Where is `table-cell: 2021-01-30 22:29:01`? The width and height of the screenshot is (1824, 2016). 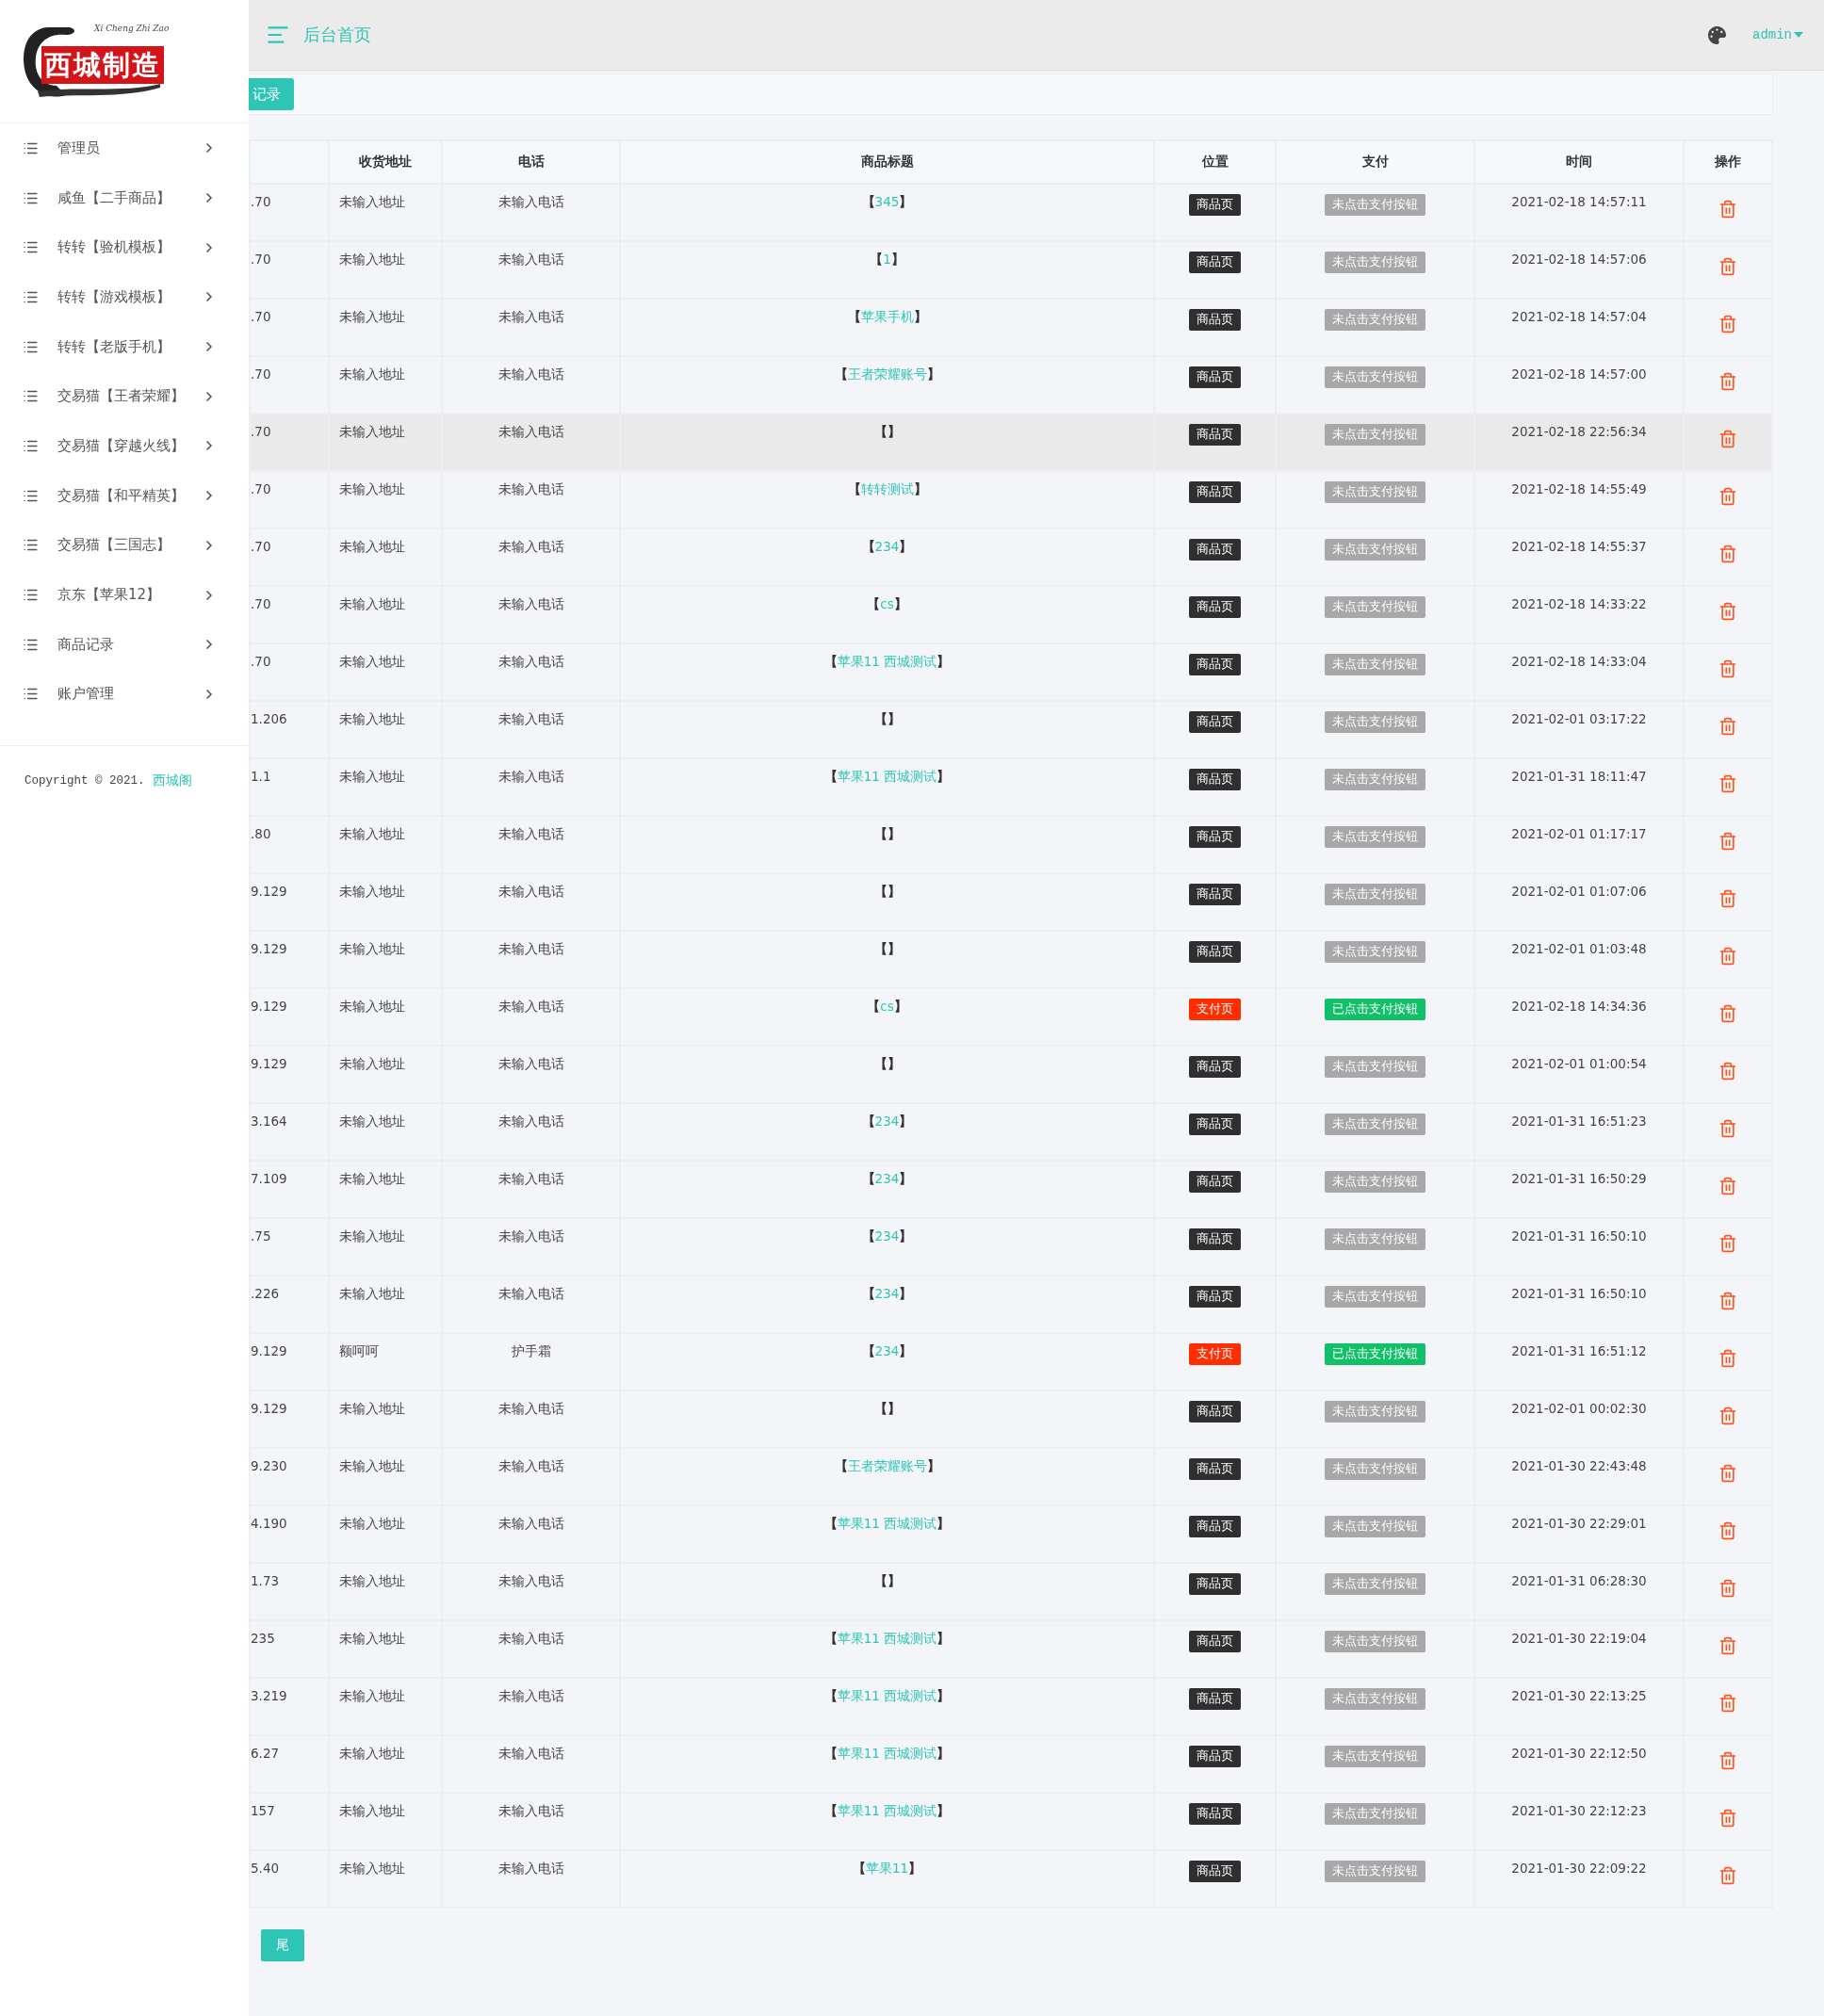
table-cell: 2021-01-30 22:29:01 is located at coordinates (1579, 1523).